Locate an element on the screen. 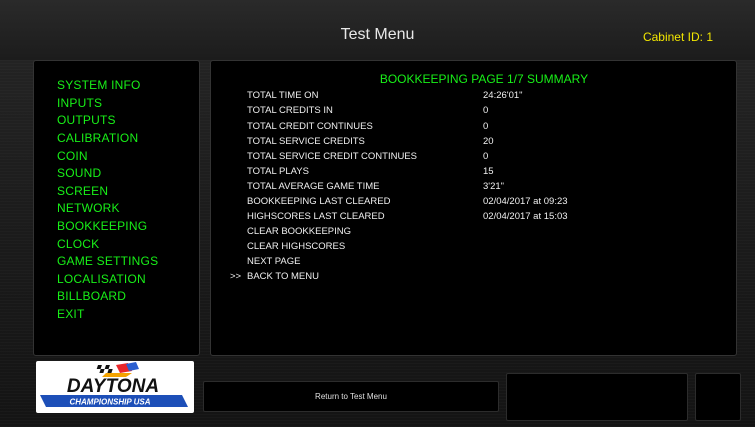  return-to-test-menu-button: Return to Test Menu is located at coordinates (351, 396).